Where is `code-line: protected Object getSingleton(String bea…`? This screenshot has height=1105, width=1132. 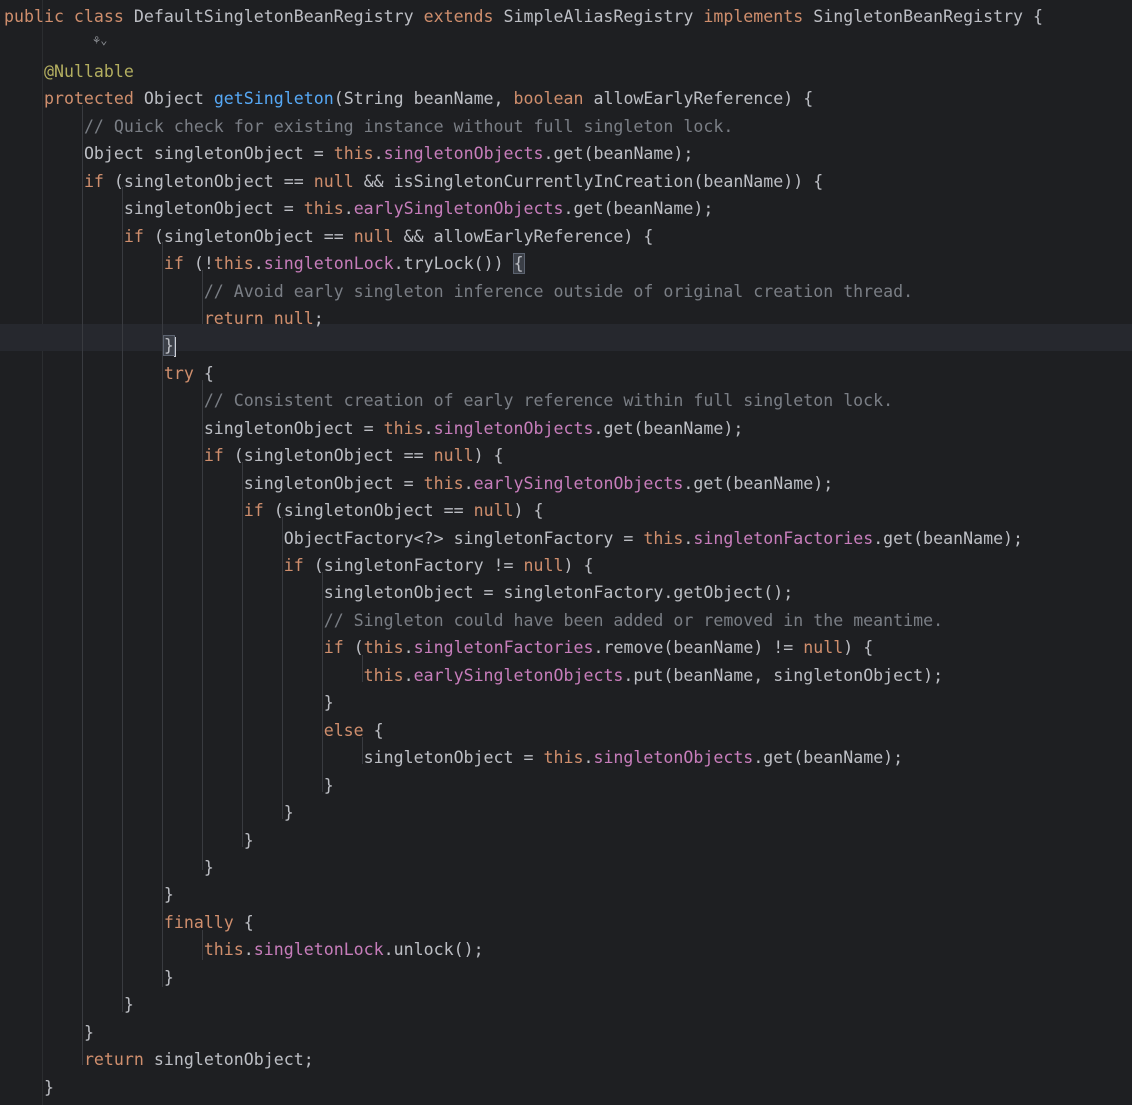
code-line: protected Object getSingleton(String bea… is located at coordinates (568, 98).